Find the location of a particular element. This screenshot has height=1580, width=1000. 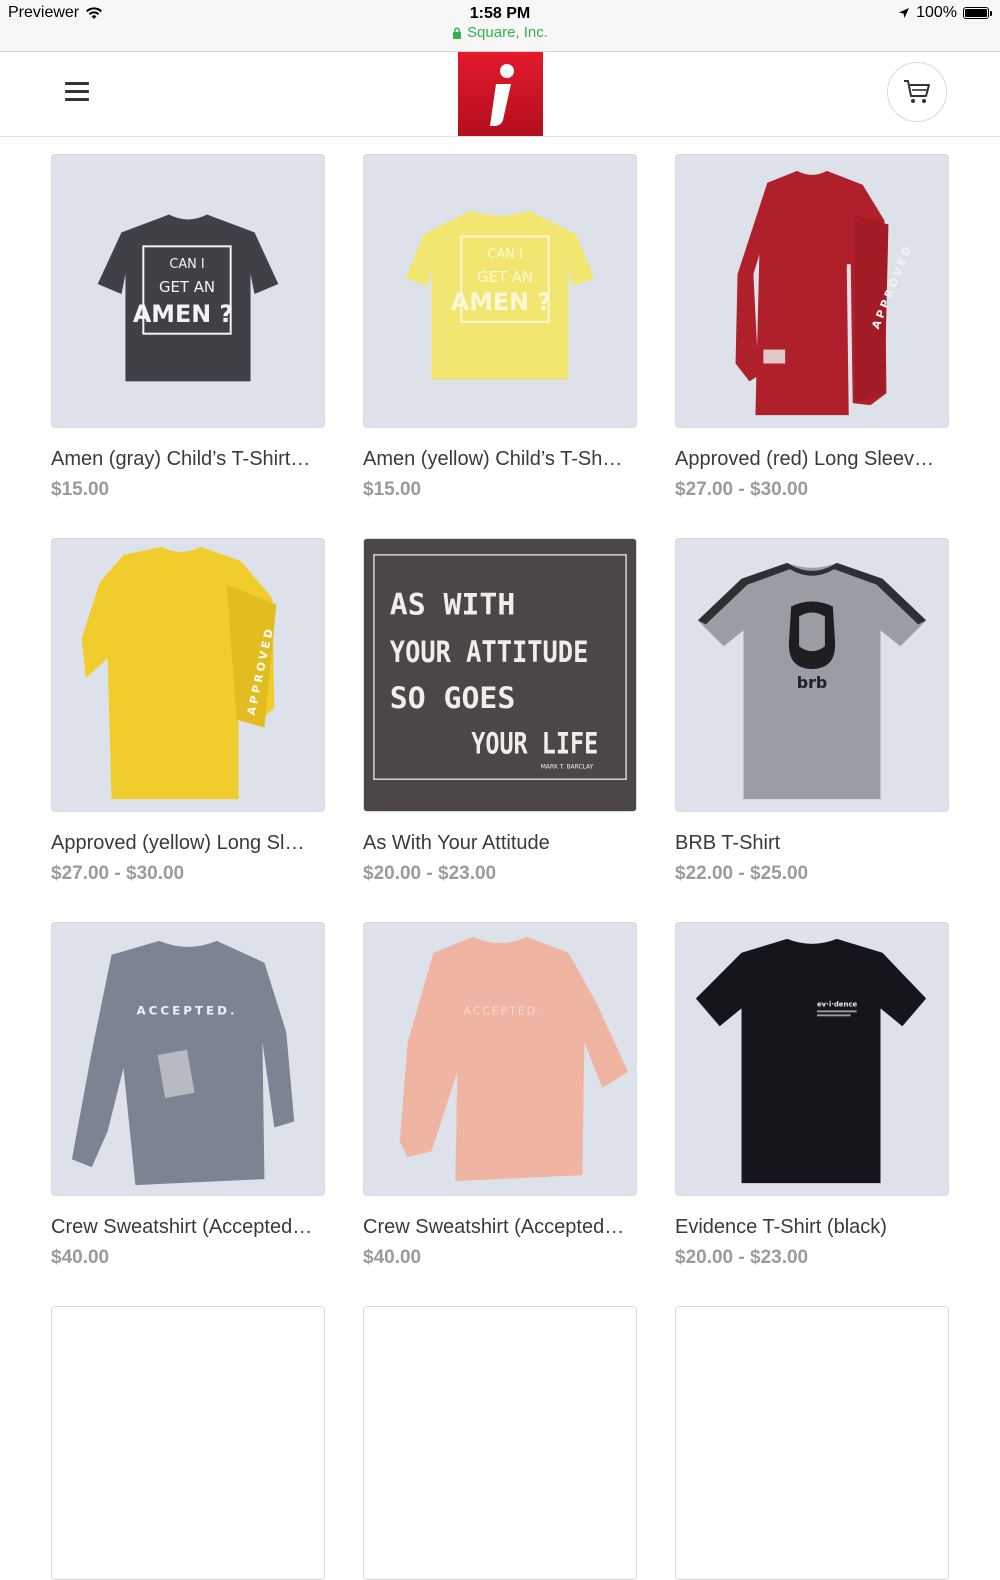

product-image-amen-yellow: CAN I GET AN AMEN ? is located at coordinates (500, 291).